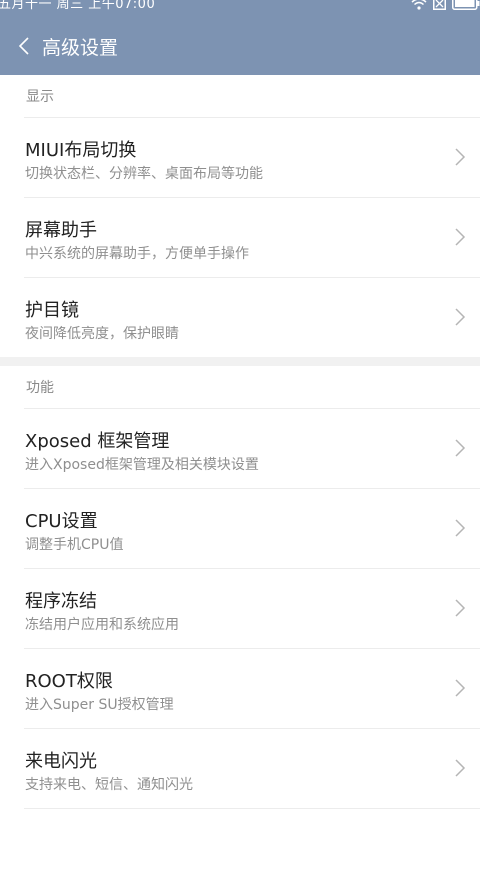 The image size is (480, 888). What do you see at coordinates (144, 174) in the screenshot?
I see `item-subtitle: 切换状态栏、分辨率、桌面布局等功能` at bounding box center [144, 174].